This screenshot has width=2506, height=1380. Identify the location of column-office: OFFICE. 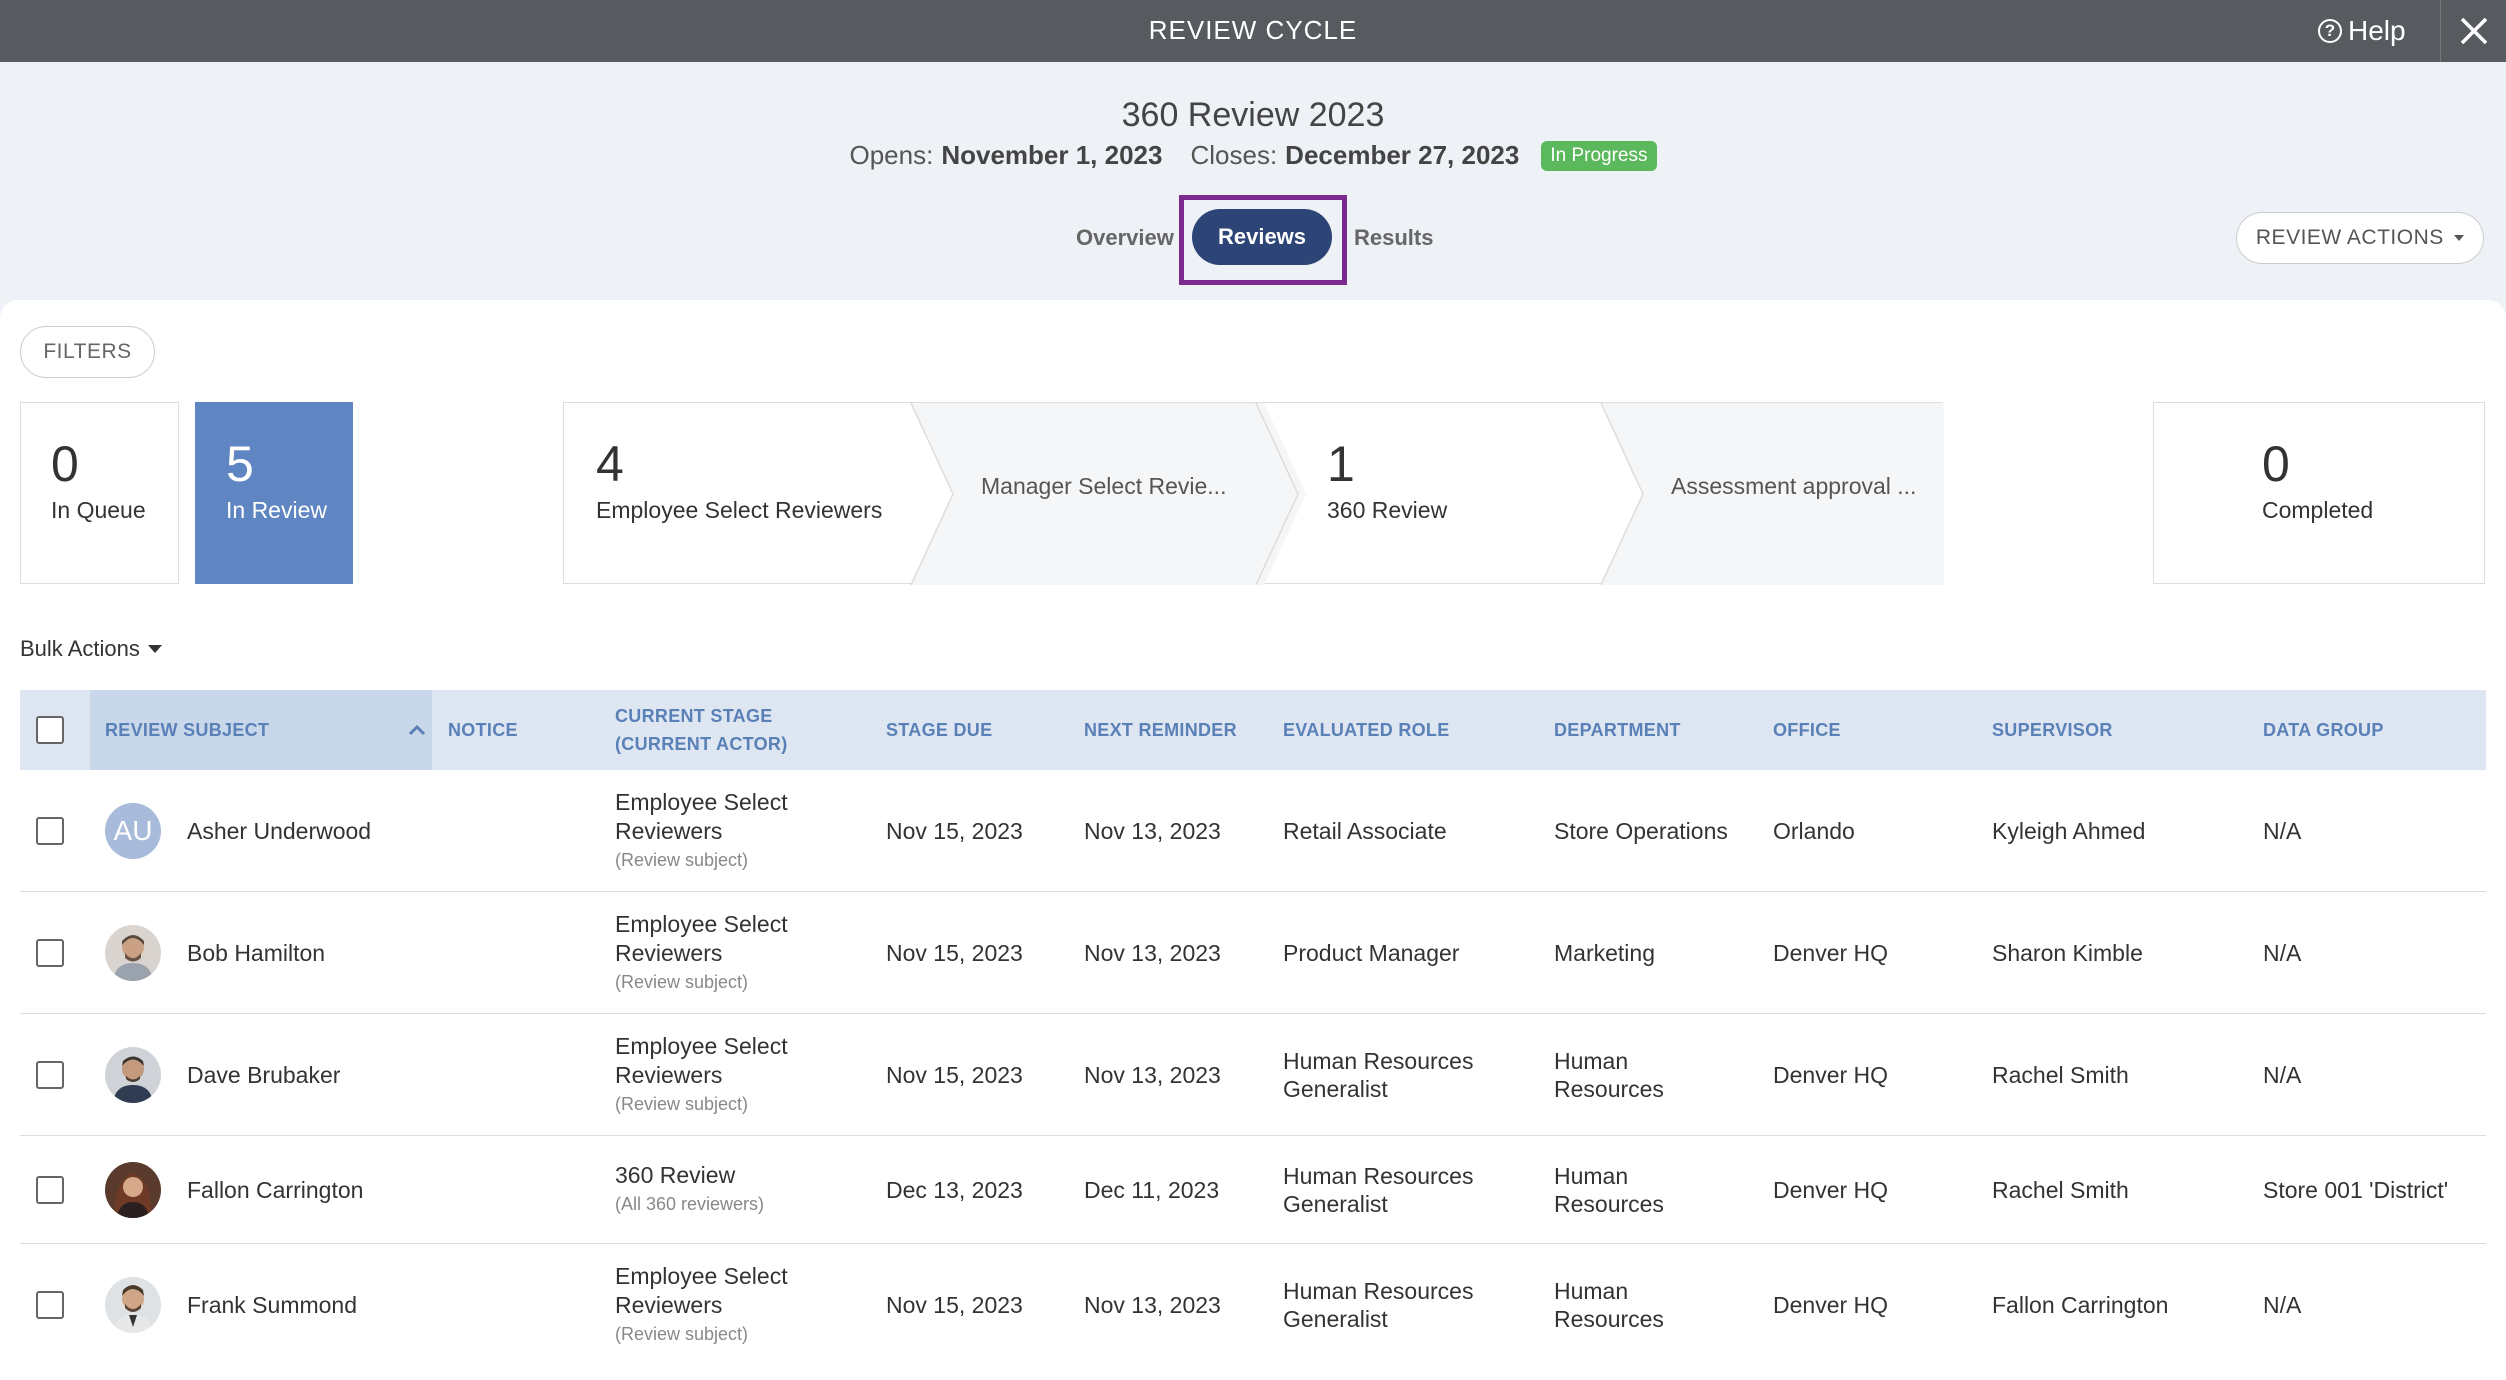
(1807, 730).